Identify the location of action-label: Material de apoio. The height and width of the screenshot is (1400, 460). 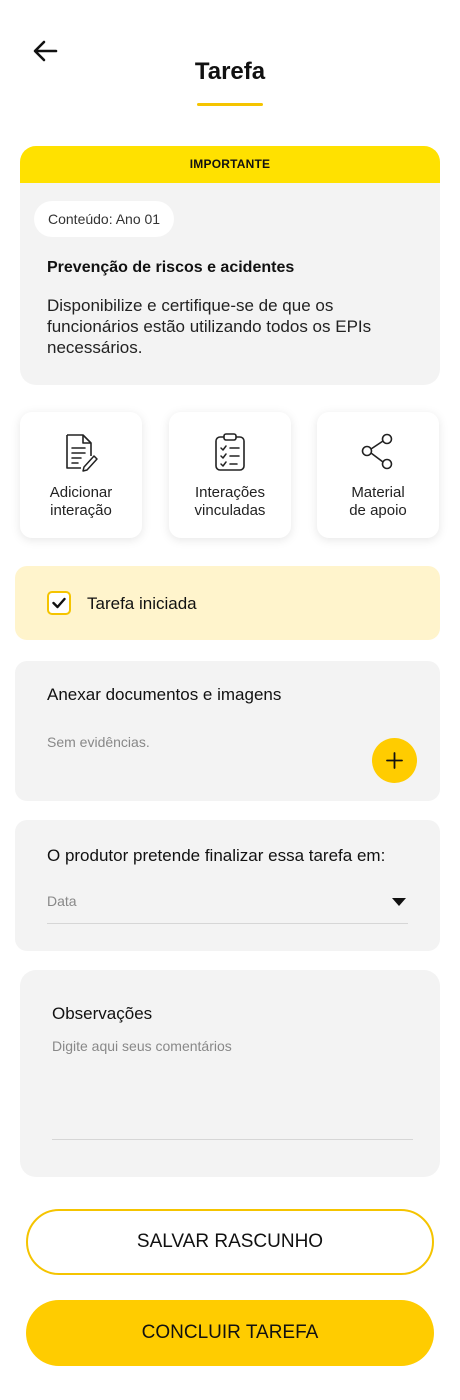
(378, 501).